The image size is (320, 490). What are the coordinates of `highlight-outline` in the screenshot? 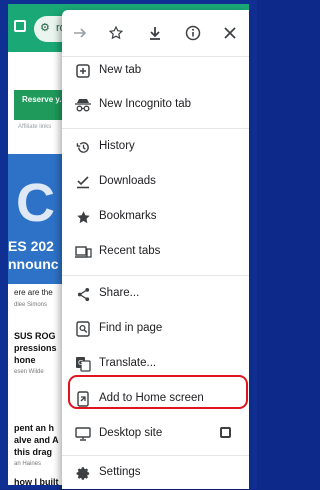 It's located at (158, 392).